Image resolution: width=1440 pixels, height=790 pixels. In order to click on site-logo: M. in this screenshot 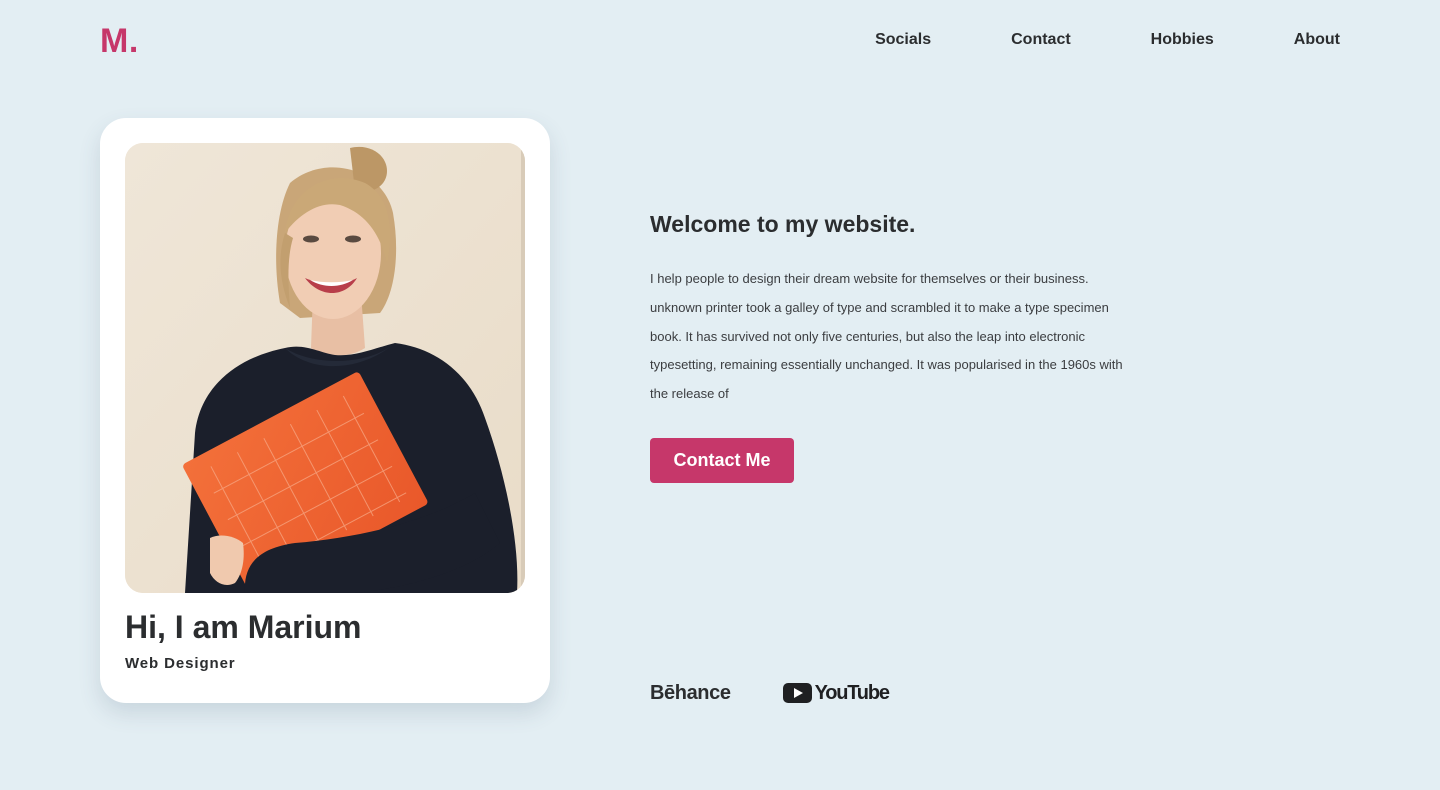, I will do `click(119, 41)`.